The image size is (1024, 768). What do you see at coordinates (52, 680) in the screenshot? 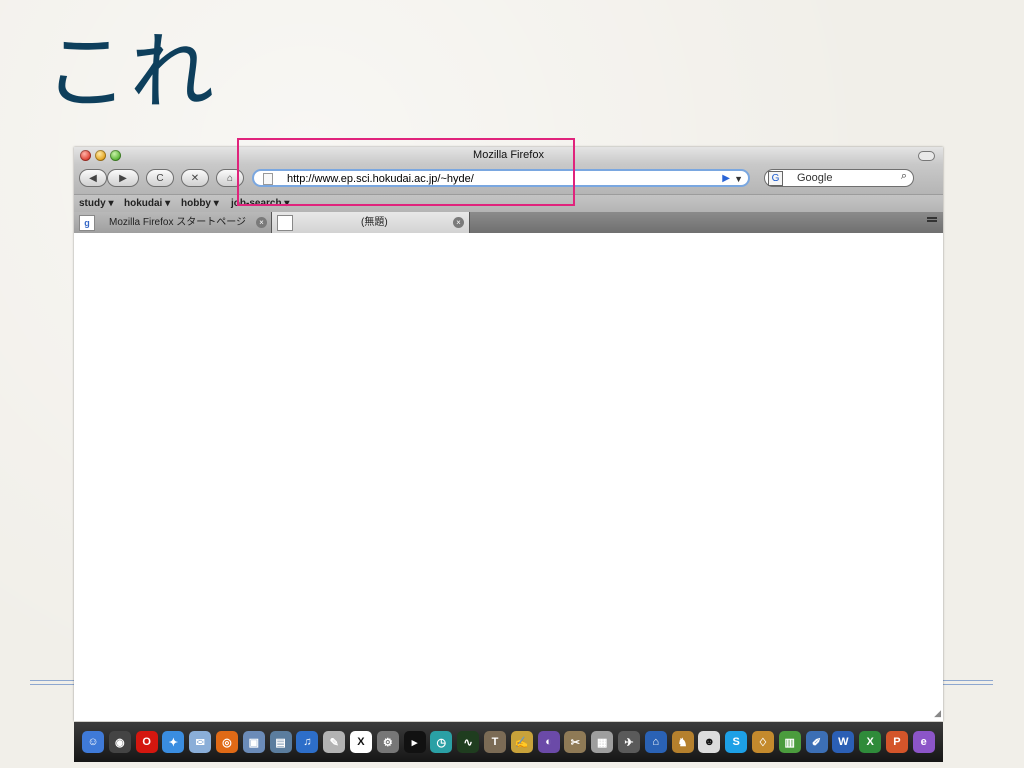
I see `decorative-line-left` at bounding box center [52, 680].